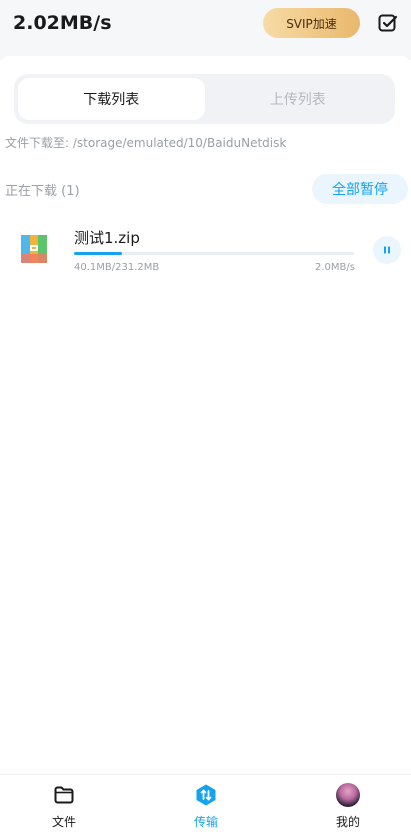 The image size is (411, 836). I want to click on downloading-section-title: 正在下载 (1), so click(42, 191).